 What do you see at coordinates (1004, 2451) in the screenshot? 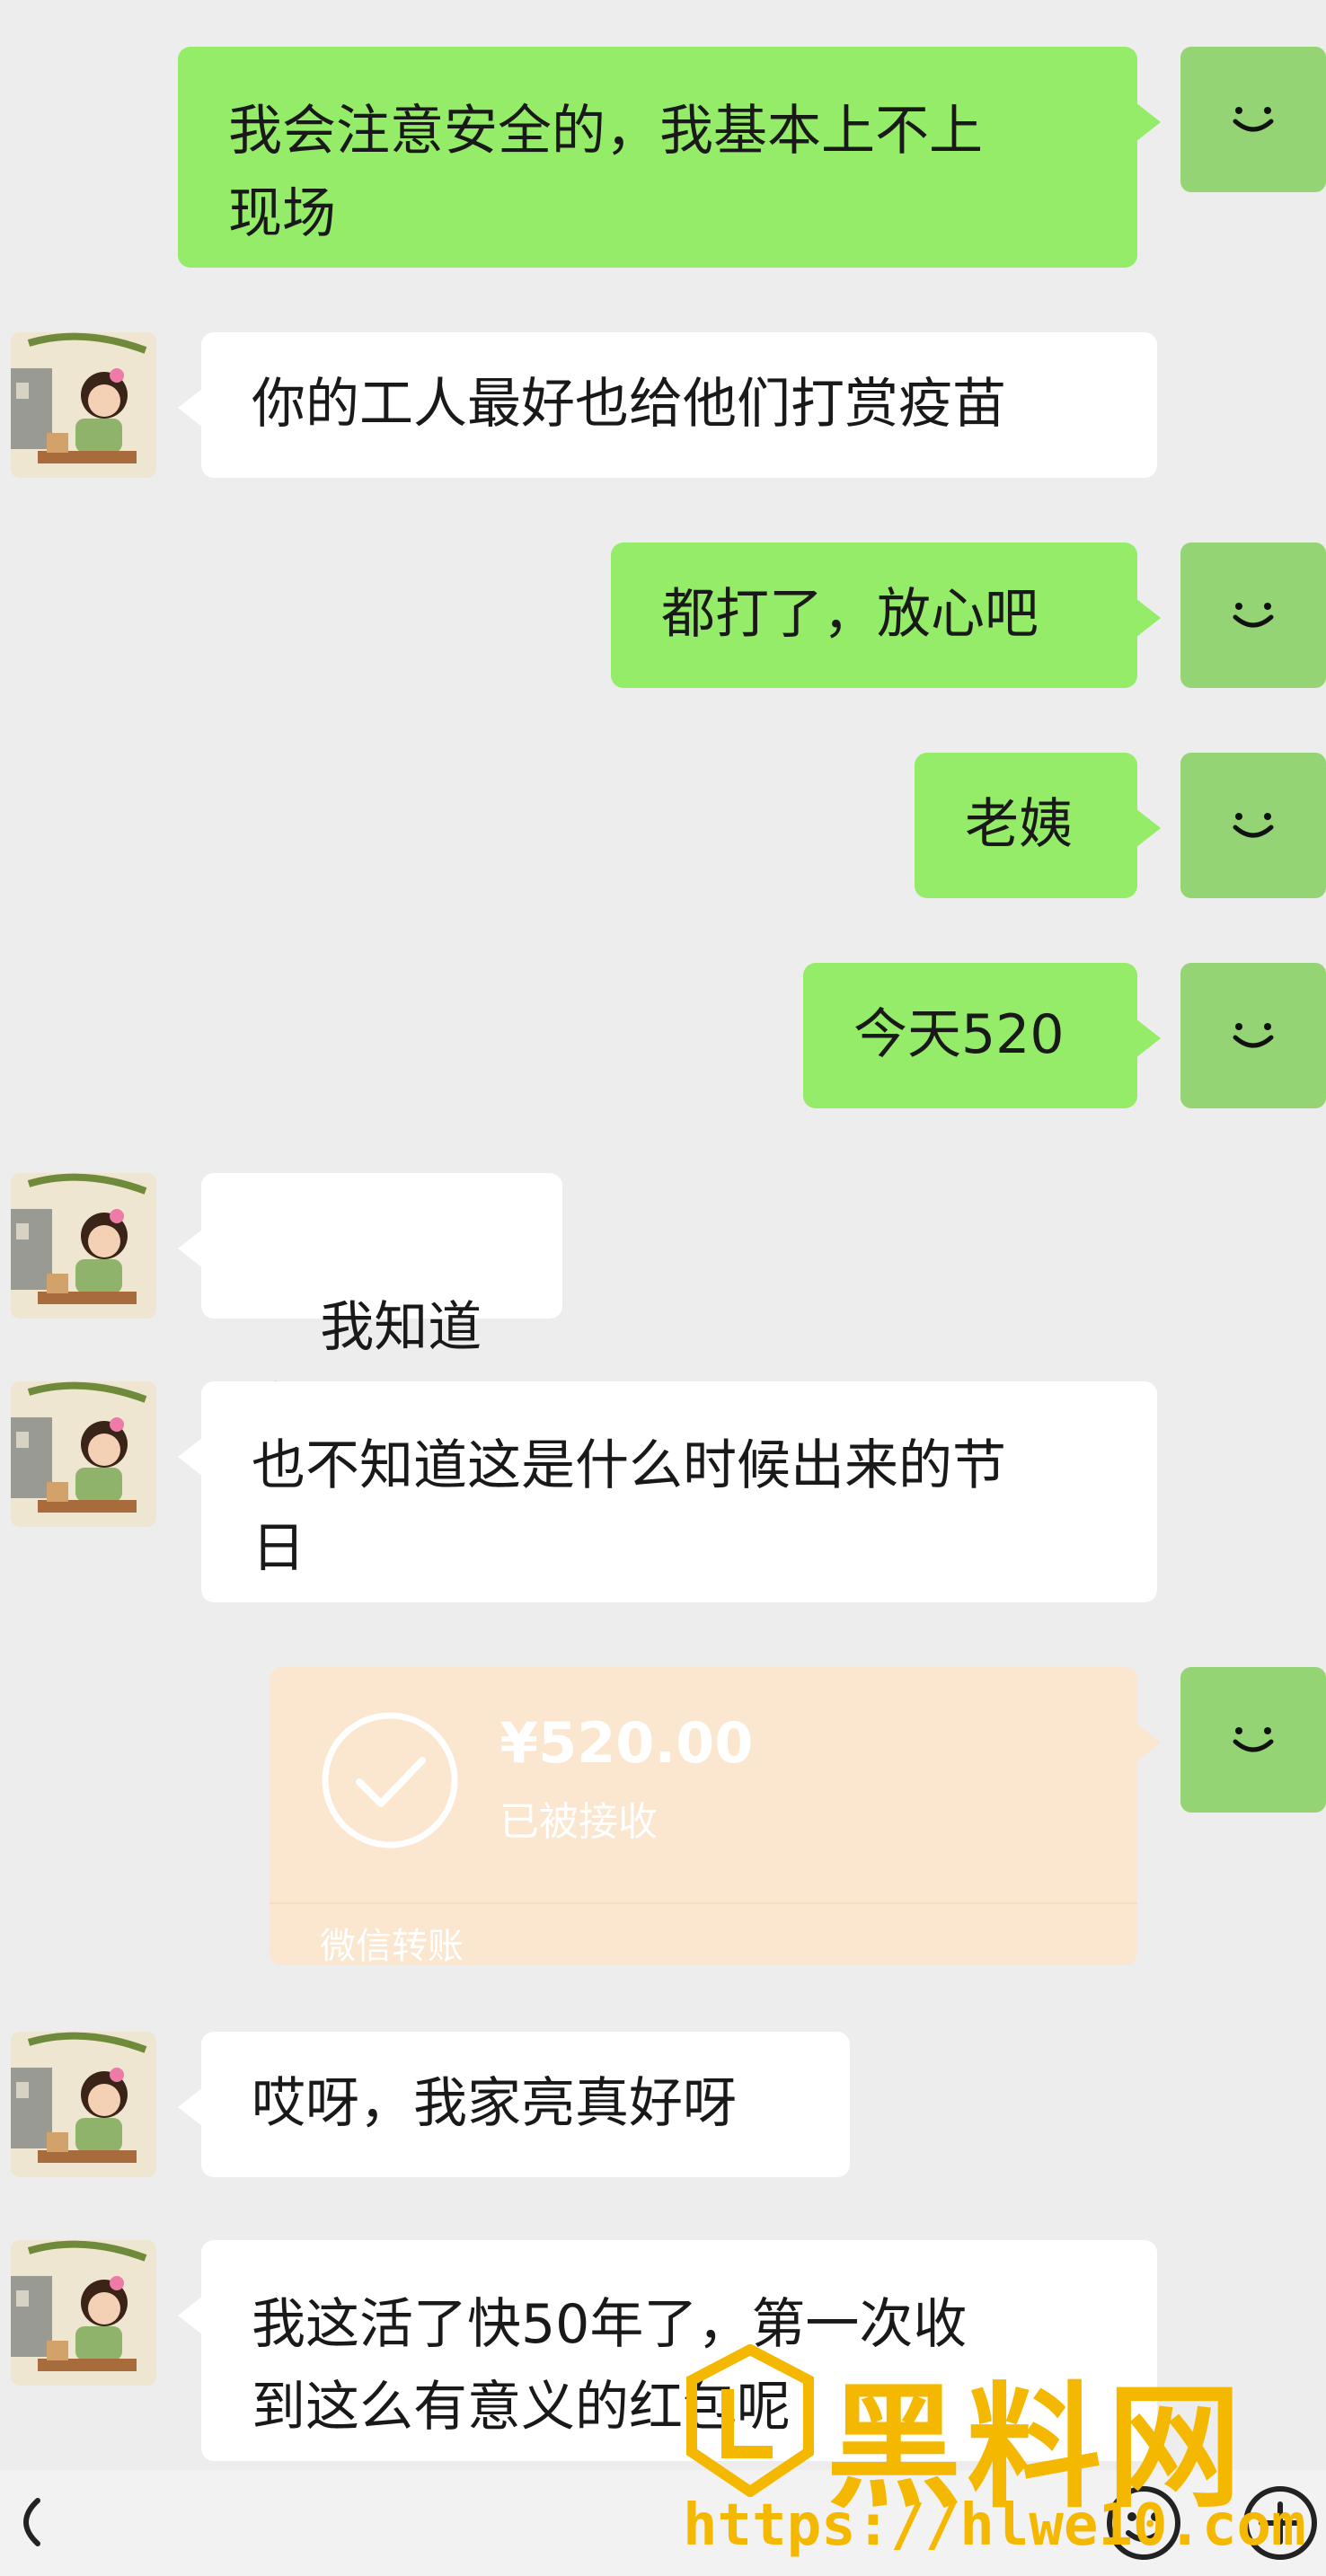
I see `watermark: 黑料网 https://hlwe10.com` at bounding box center [1004, 2451].